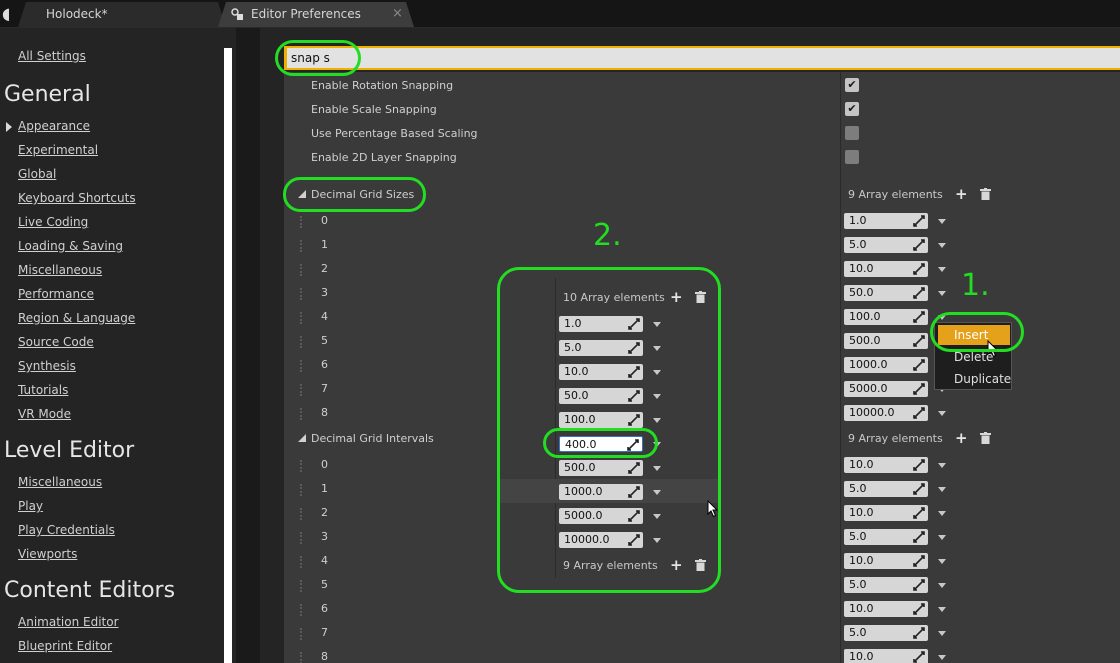 Image resolution: width=1120 pixels, height=663 pixels. I want to click on search-input, so click(703, 58).